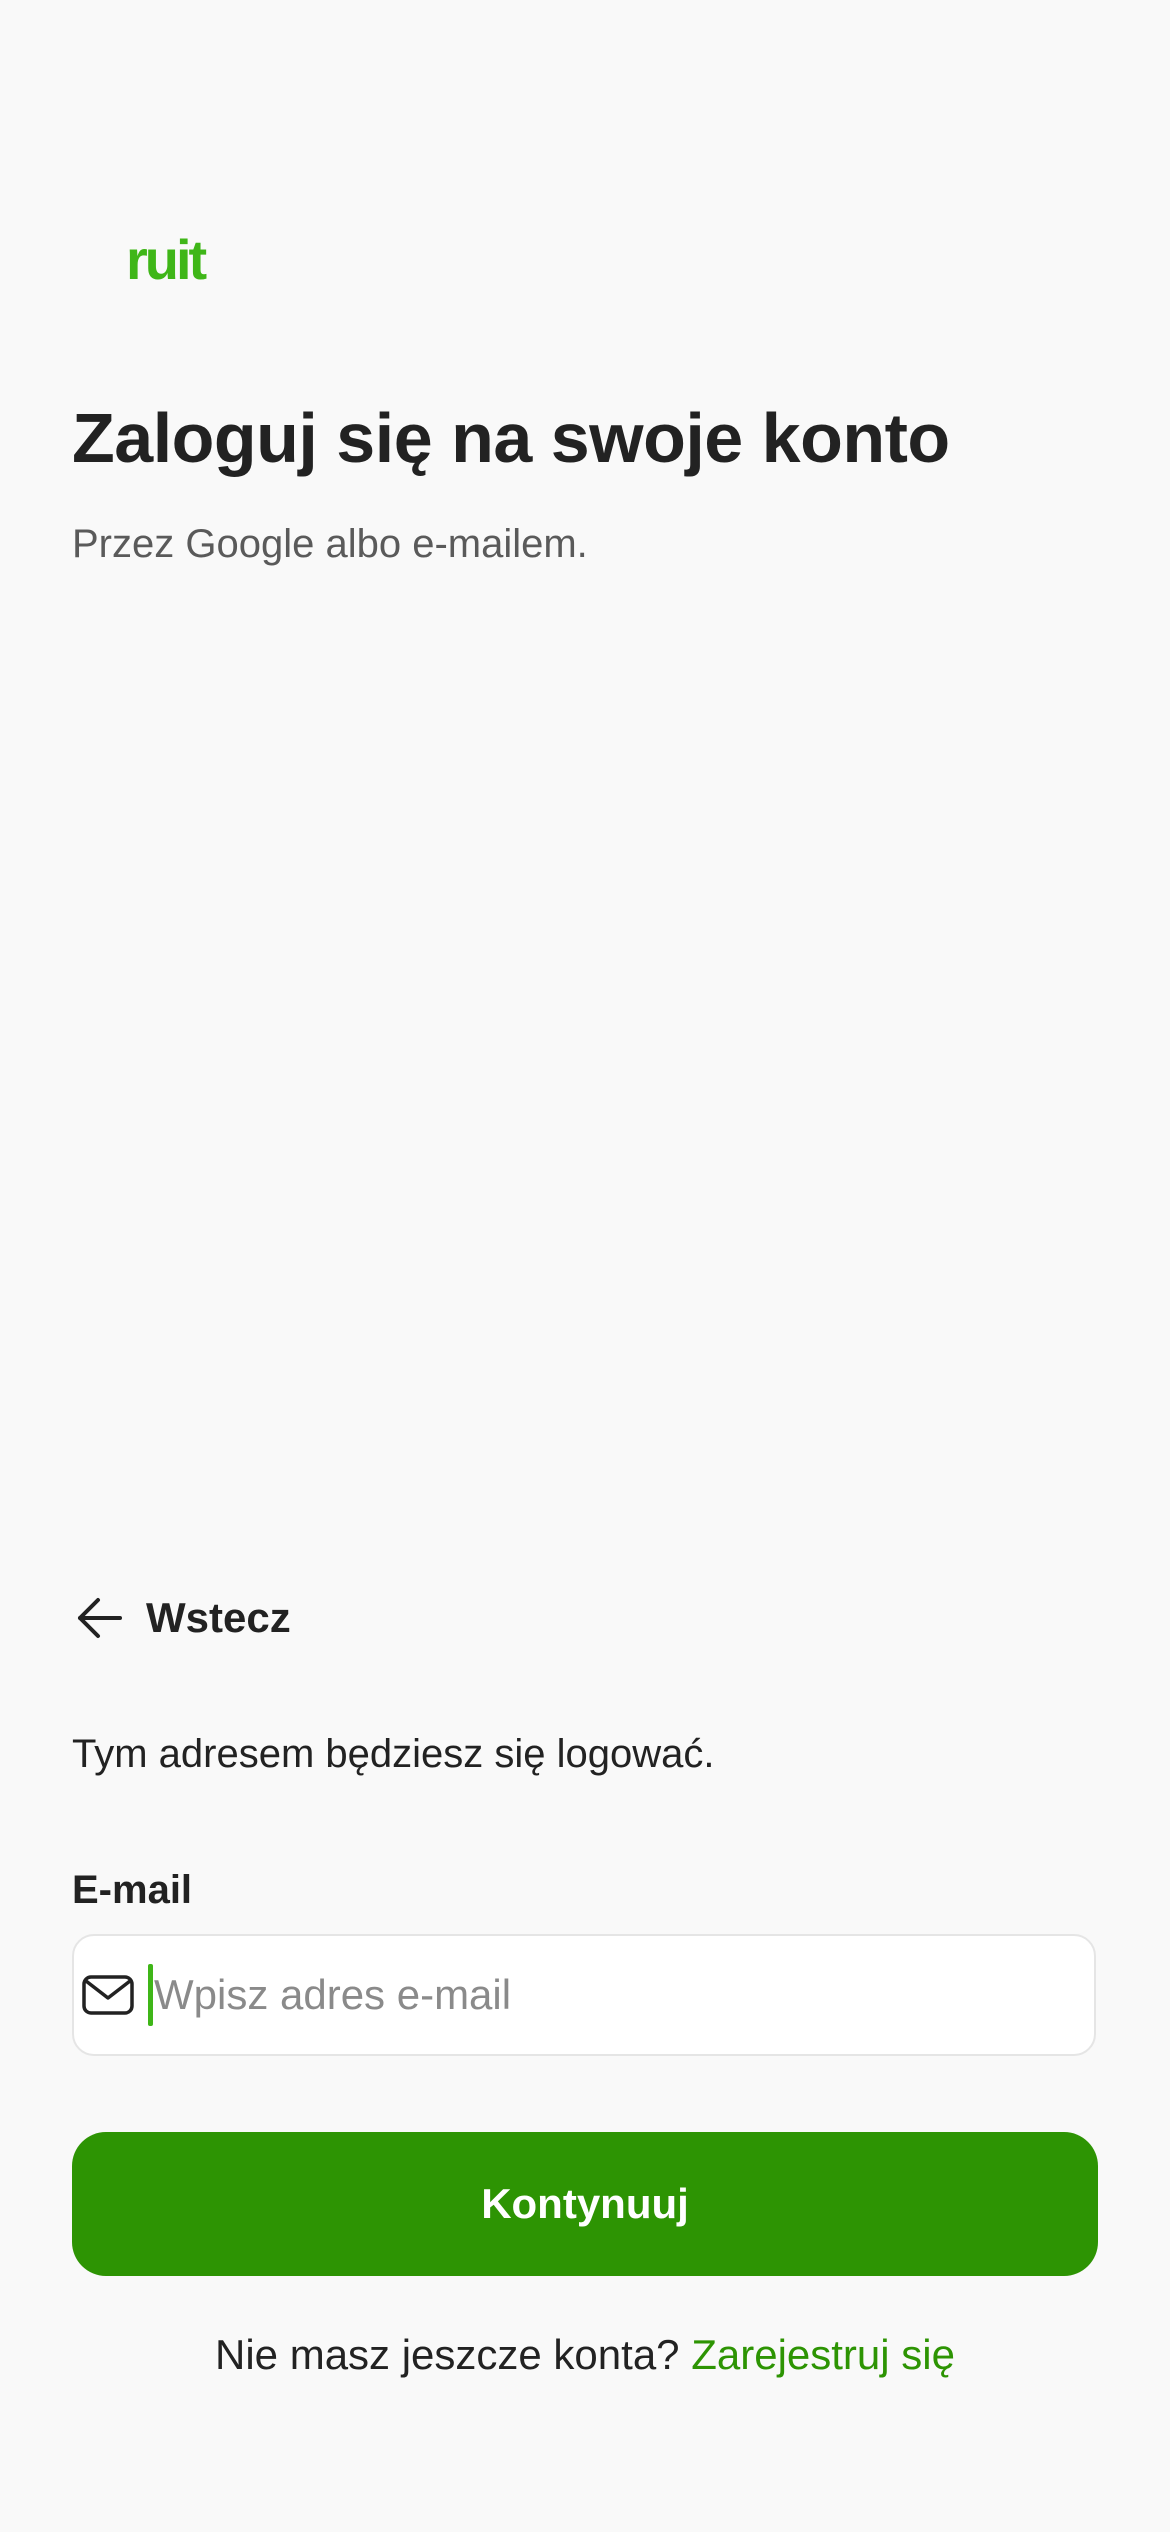 This screenshot has height=2532, width=1170. I want to click on brand-logo: ruit, so click(166, 259).